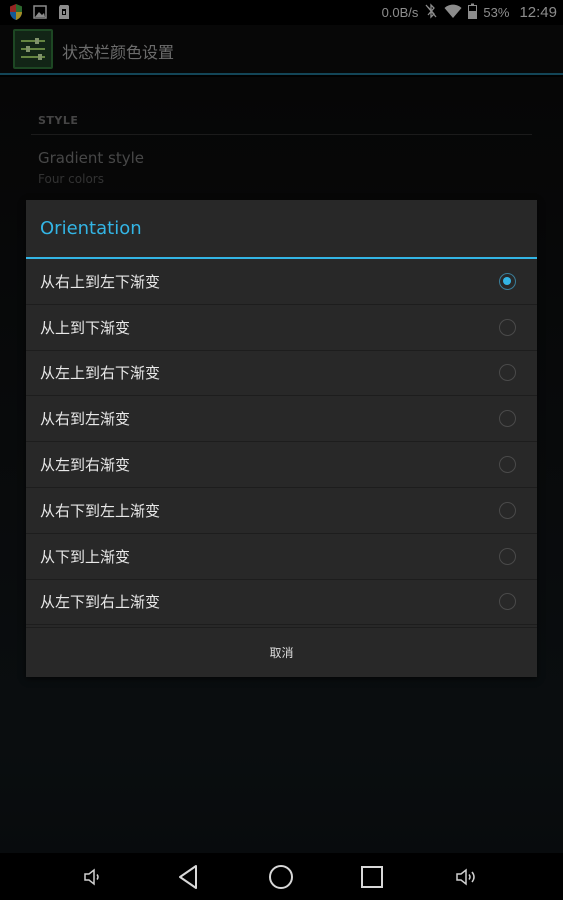 The height and width of the screenshot is (900, 563). Describe the element at coordinates (188, 877) in the screenshot. I see `back-icon` at that location.